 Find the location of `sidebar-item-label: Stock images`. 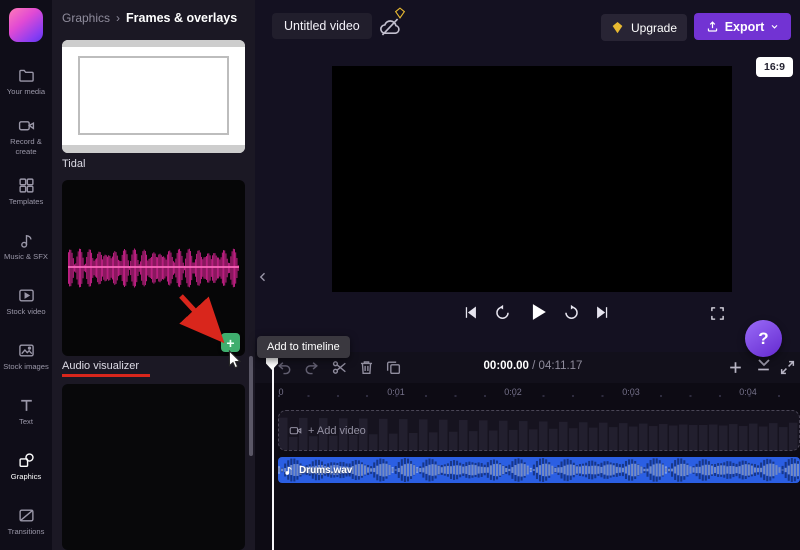

sidebar-item-label: Stock images is located at coordinates (26, 366).